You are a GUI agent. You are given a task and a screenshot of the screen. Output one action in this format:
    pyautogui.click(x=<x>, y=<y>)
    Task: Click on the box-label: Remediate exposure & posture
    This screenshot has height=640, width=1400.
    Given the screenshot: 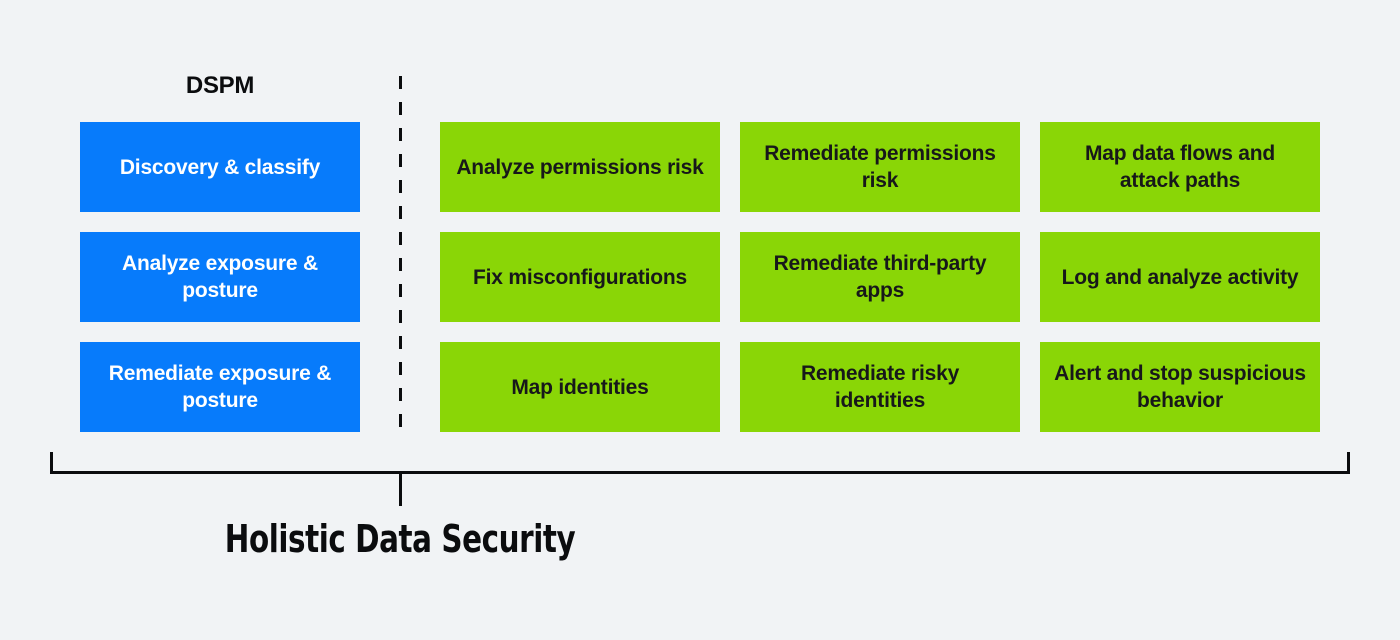 What is the action you would take?
    pyautogui.click(x=220, y=387)
    